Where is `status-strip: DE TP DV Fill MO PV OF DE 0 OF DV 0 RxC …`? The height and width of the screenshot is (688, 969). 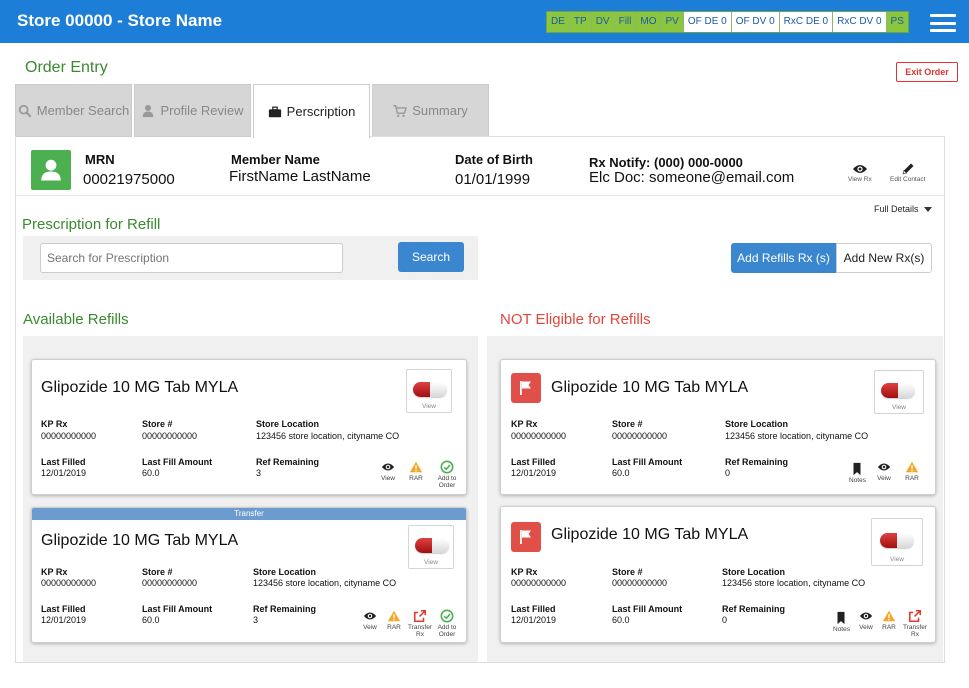
status-strip: DE TP DV Fill MO PV OF DE 0 OF DV 0 RxC … is located at coordinates (727, 22).